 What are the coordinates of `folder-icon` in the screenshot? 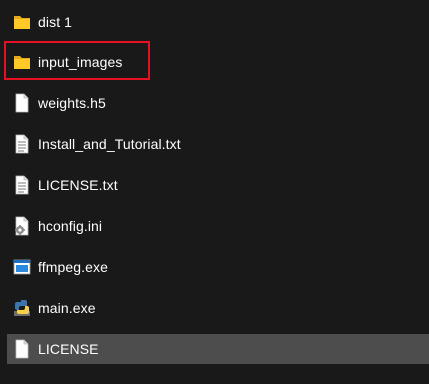 It's located at (22, 22).